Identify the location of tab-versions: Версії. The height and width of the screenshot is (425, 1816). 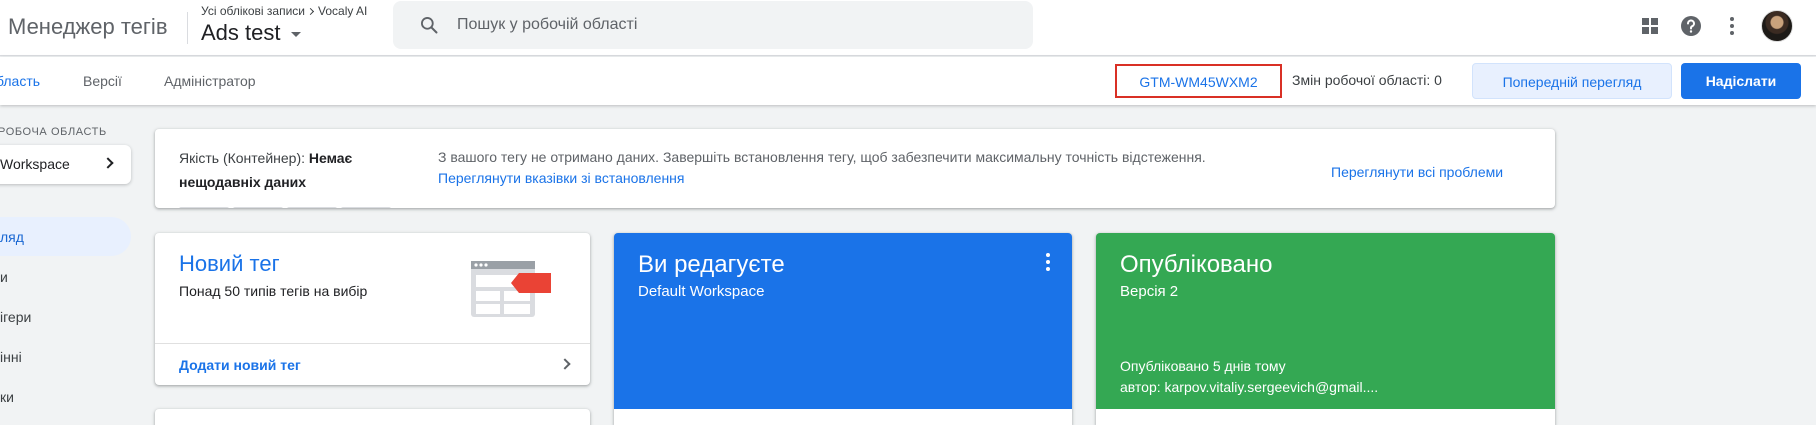
(102, 81).